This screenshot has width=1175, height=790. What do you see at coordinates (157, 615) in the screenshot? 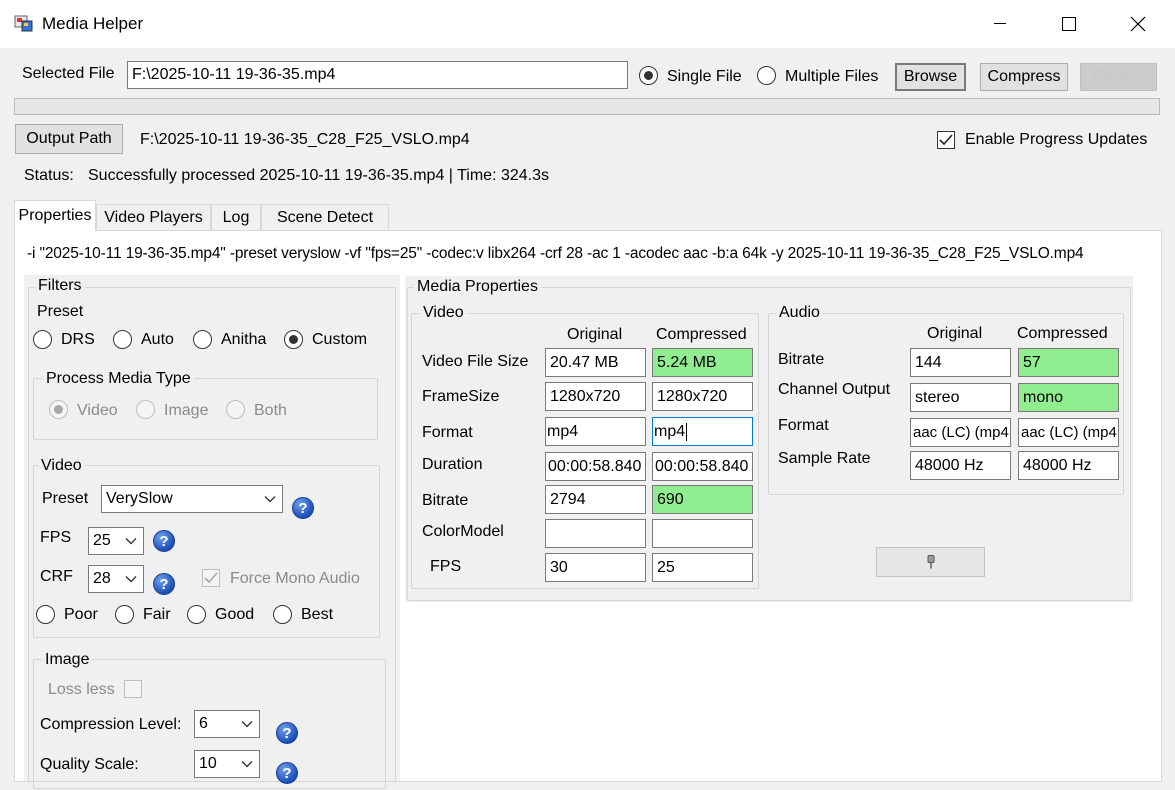
I see `quality-fair-label: Fair` at bounding box center [157, 615].